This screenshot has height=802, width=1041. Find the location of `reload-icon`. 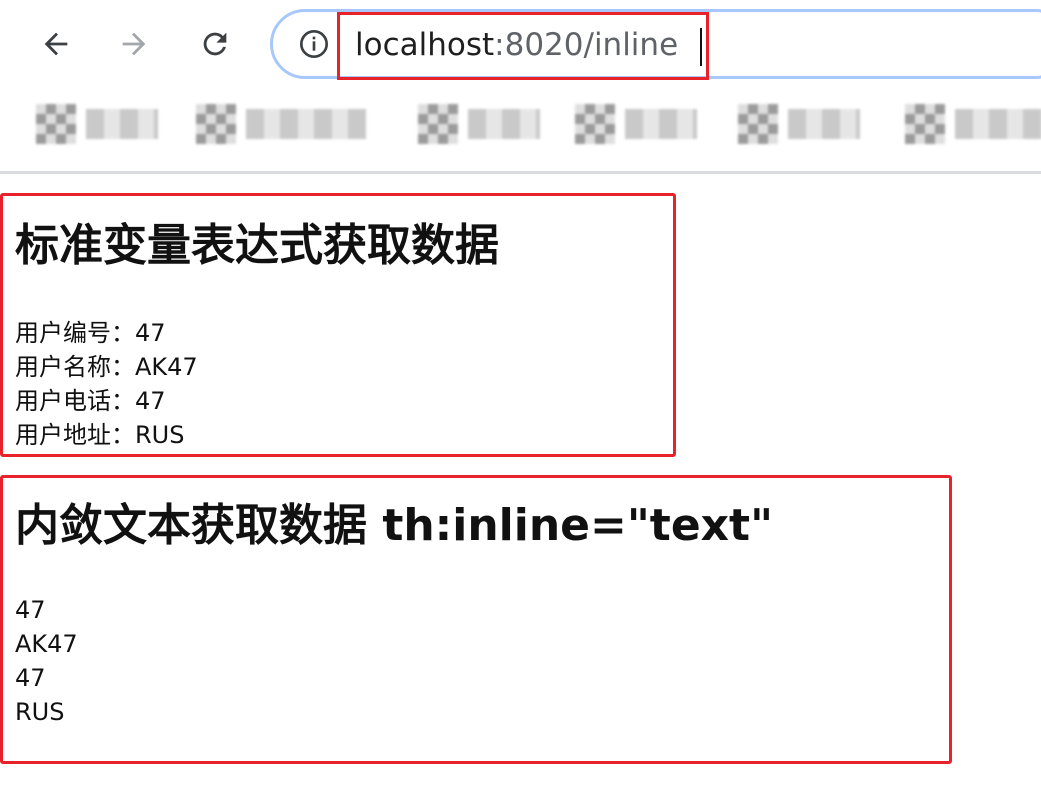

reload-icon is located at coordinates (215, 44).